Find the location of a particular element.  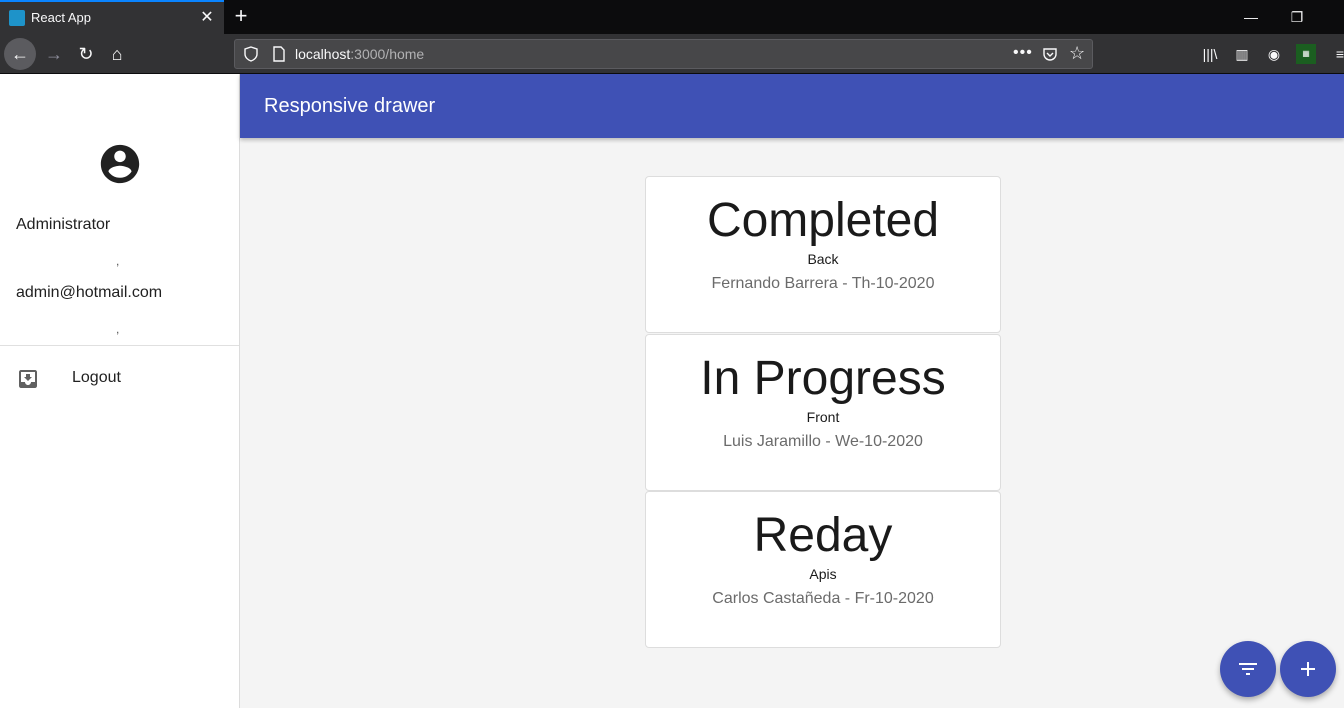

app-bar: Responsive drawer is located at coordinates (792, 106).